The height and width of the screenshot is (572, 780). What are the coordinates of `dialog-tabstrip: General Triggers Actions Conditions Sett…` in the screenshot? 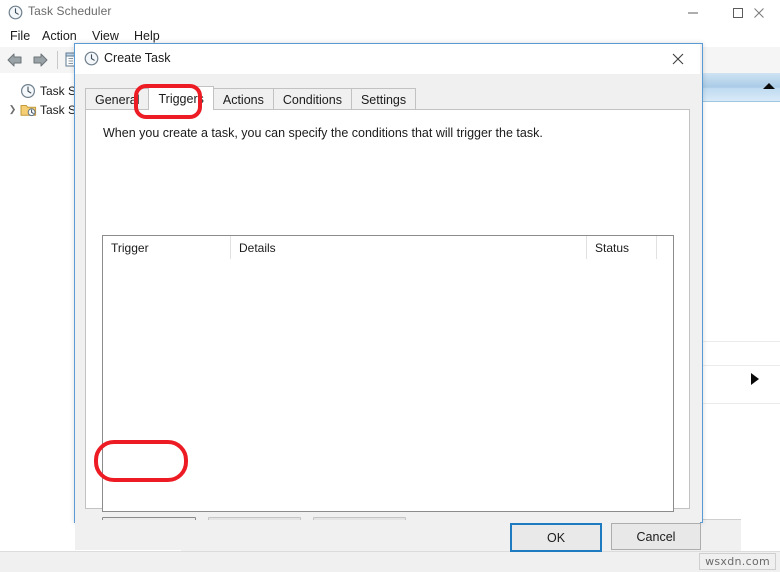 It's located at (251, 98).